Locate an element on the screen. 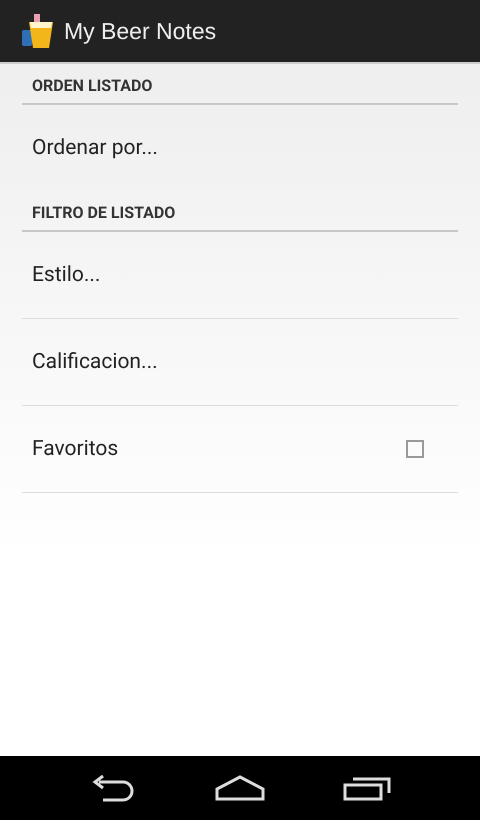  section-header: ORDEN LISTADO is located at coordinates (240, 84).